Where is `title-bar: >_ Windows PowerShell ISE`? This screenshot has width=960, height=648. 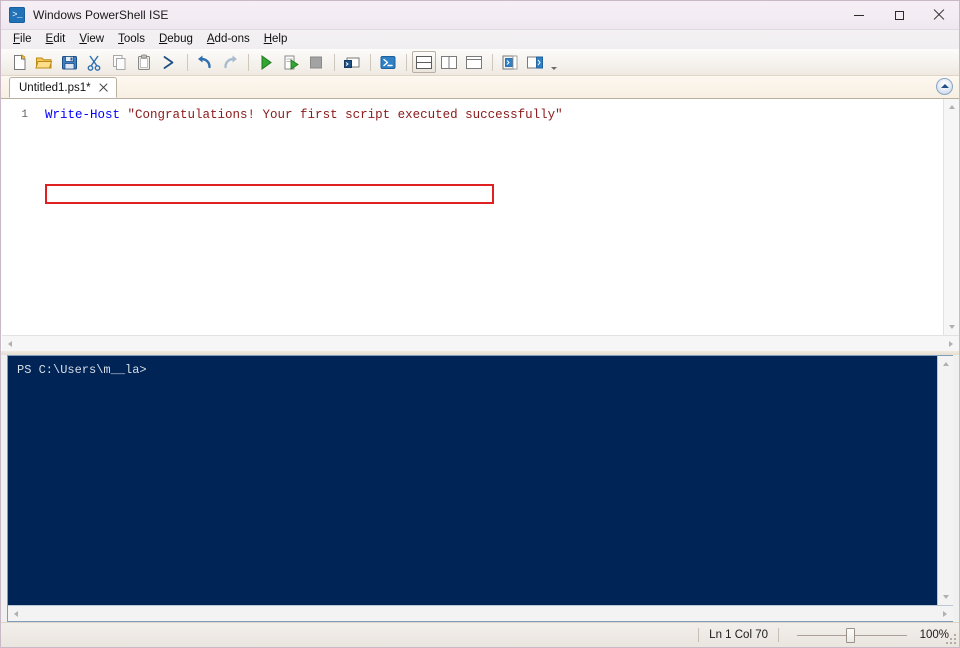
title-bar: >_ Windows PowerShell ISE is located at coordinates (480, 15).